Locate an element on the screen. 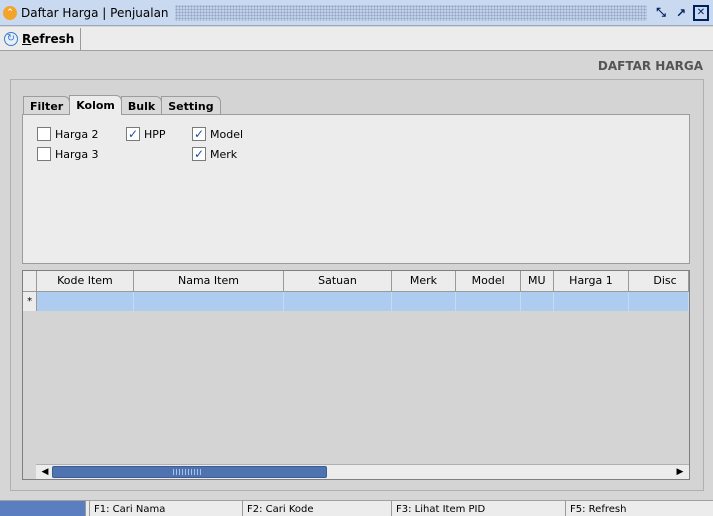 This screenshot has height=516, width=713. column-header: Satuan is located at coordinates (337, 281).